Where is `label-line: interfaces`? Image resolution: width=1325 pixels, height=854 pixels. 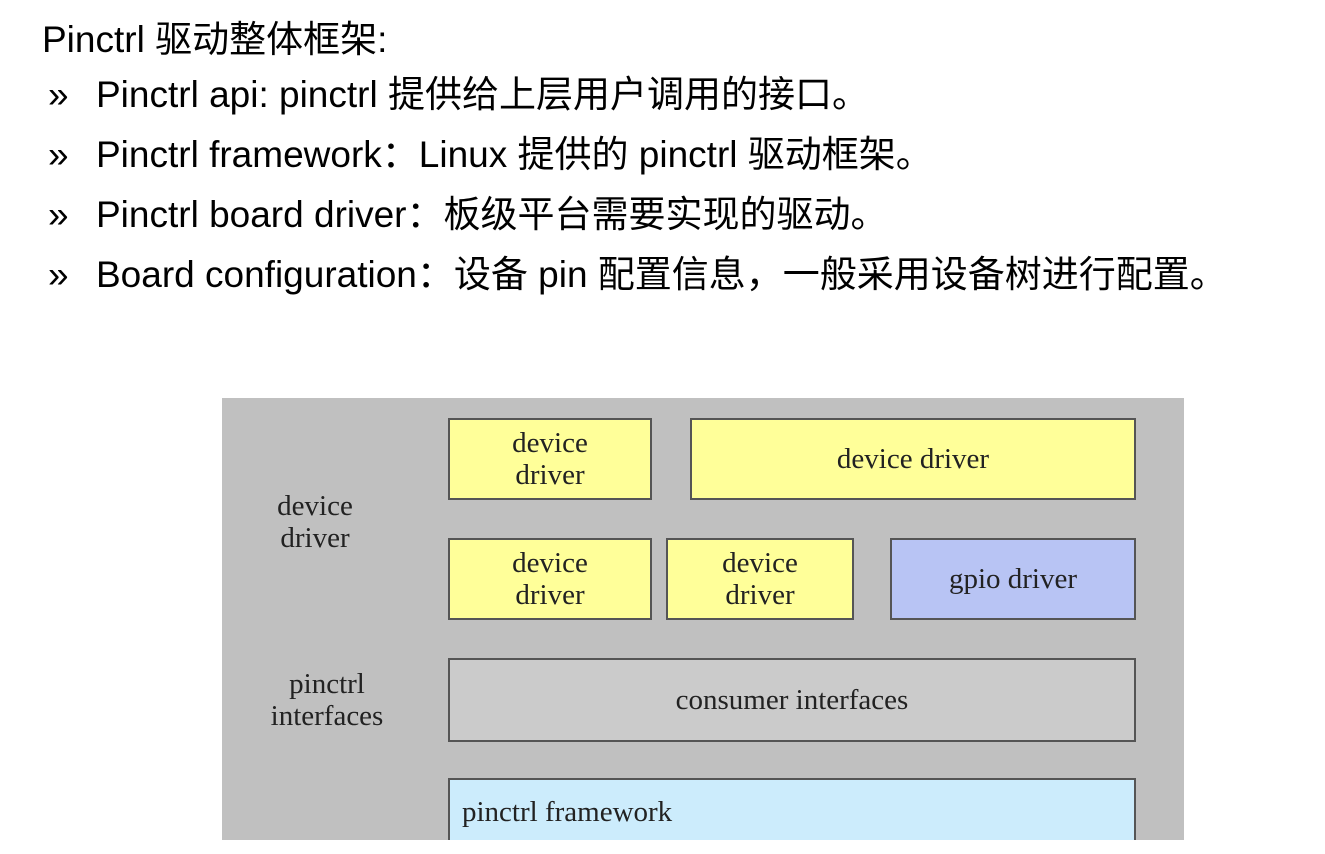
label-line: interfaces is located at coordinates (327, 716).